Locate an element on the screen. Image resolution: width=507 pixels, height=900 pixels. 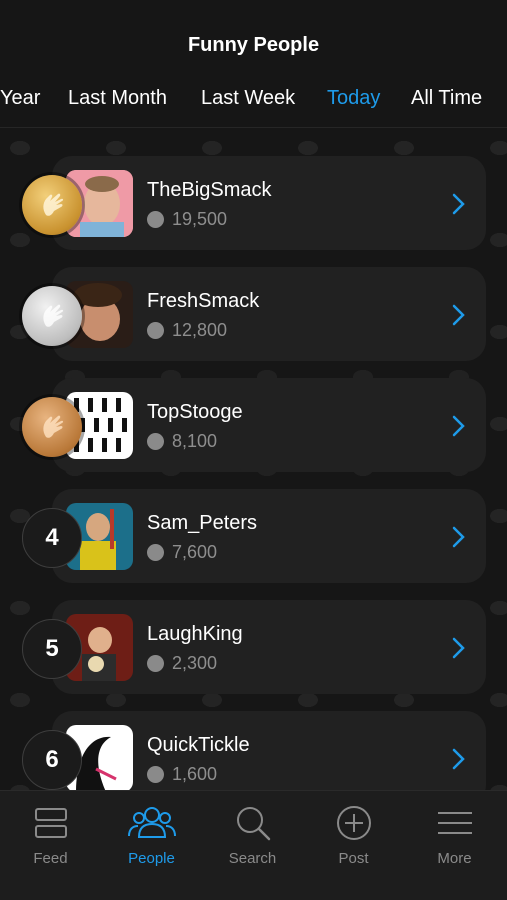
gold-medal-badge is located at coordinates (52, 205).